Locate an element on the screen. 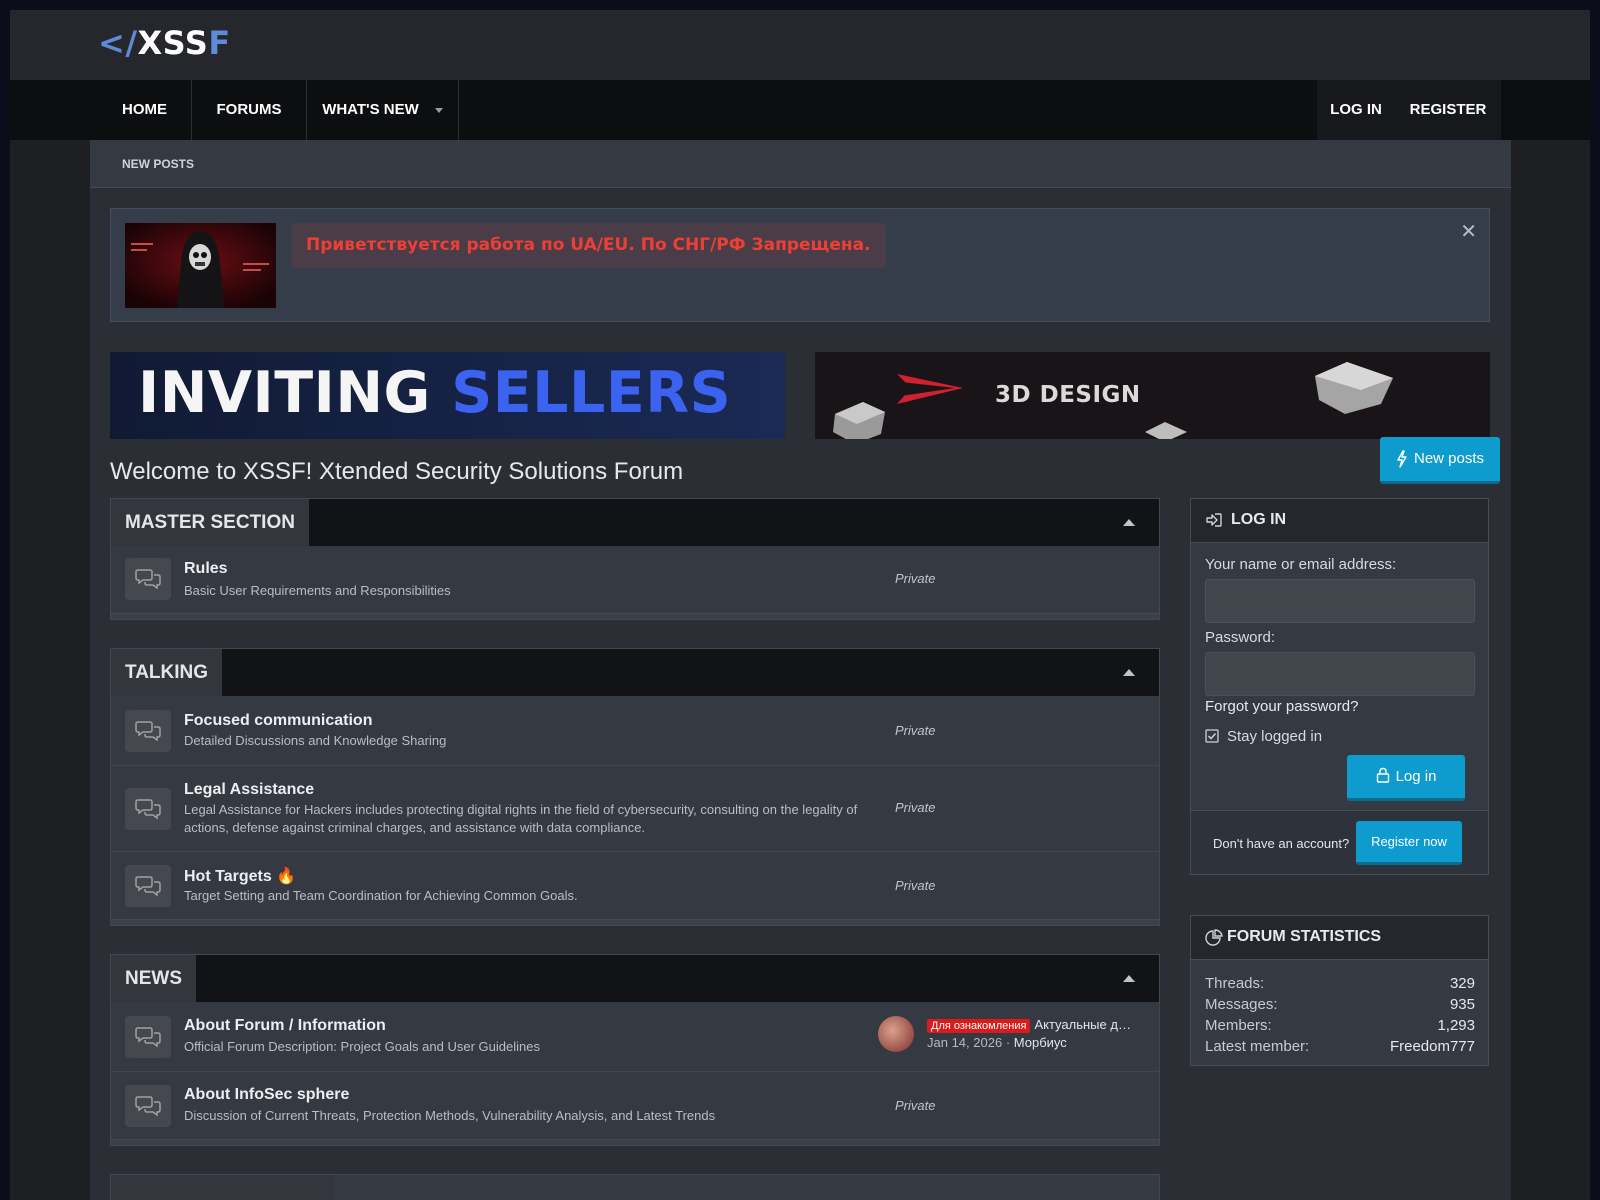 This screenshot has height=1200, width=1600. node-title: About InfoSec sphere is located at coordinates (266, 1095).